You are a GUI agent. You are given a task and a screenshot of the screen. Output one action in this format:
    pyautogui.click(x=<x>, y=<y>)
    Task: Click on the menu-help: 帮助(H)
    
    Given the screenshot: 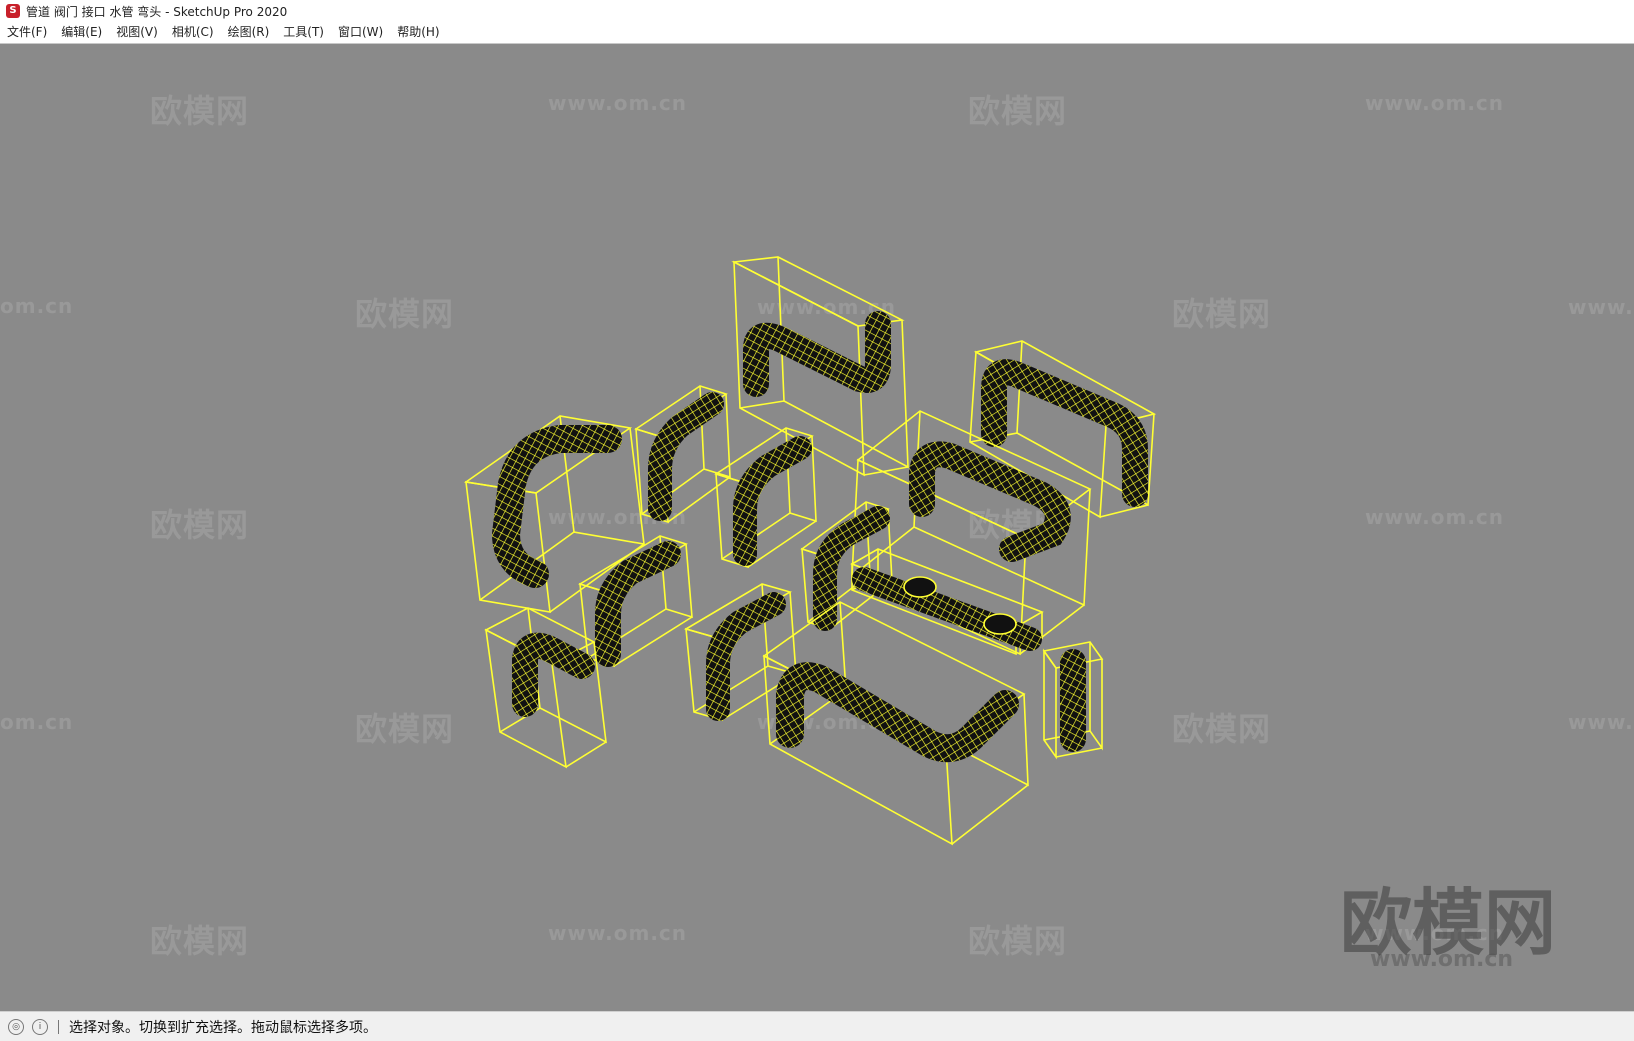 What is the action you would take?
    pyautogui.click(x=418, y=32)
    